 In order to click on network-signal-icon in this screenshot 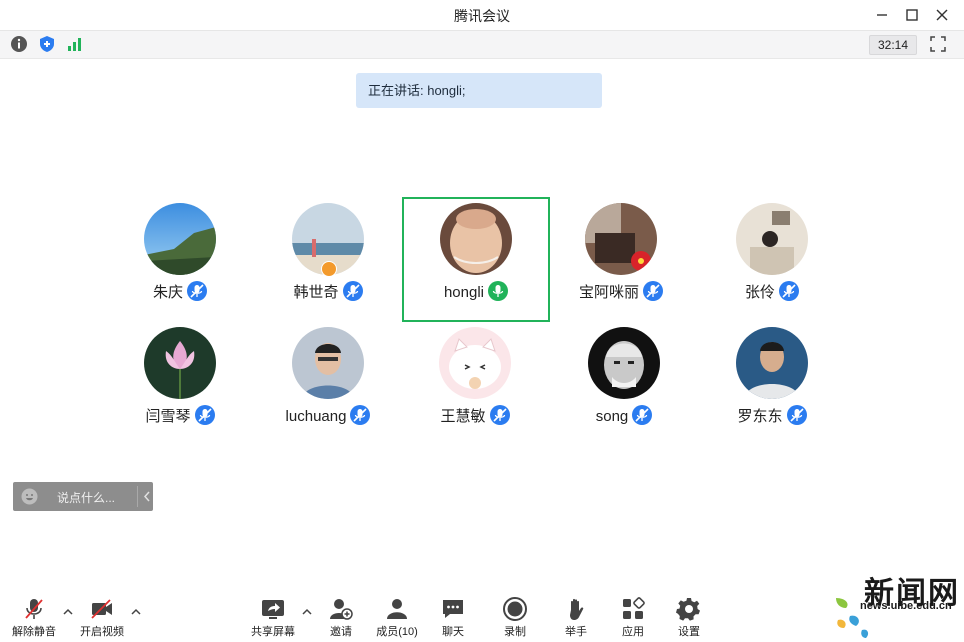, I will do `click(75, 44)`.